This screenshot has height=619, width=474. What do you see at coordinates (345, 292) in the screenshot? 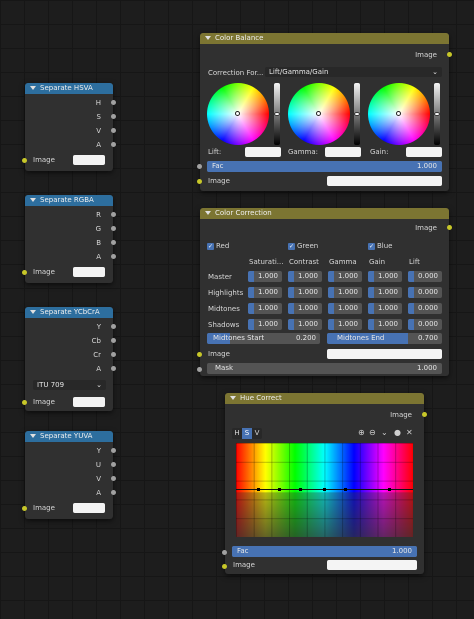
I see `highlights-gamma-field: 1.000` at bounding box center [345, 292].